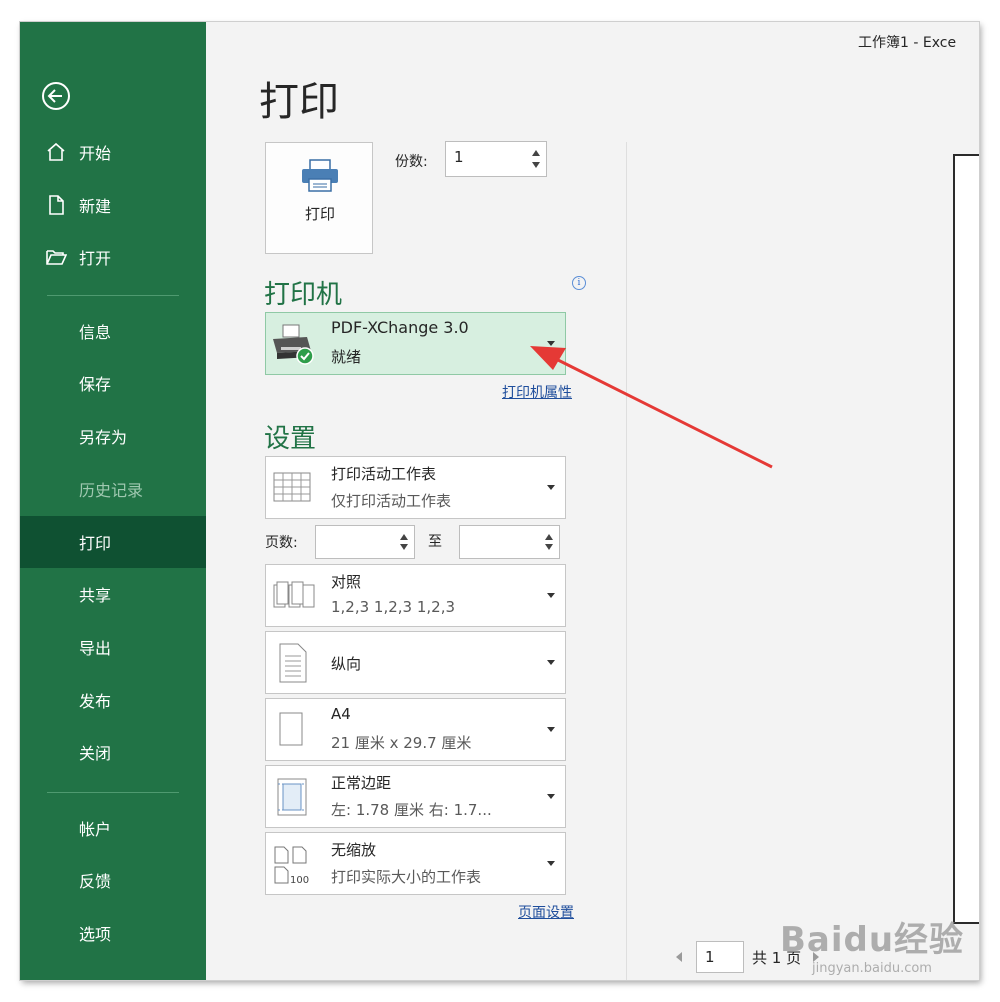 The height and width of the screenshot is (1002, 1000). What do you see at coordinates (651, 407) in the screenshot?
I see `annotation-arrow-icon` at bounding box center [651, 407].